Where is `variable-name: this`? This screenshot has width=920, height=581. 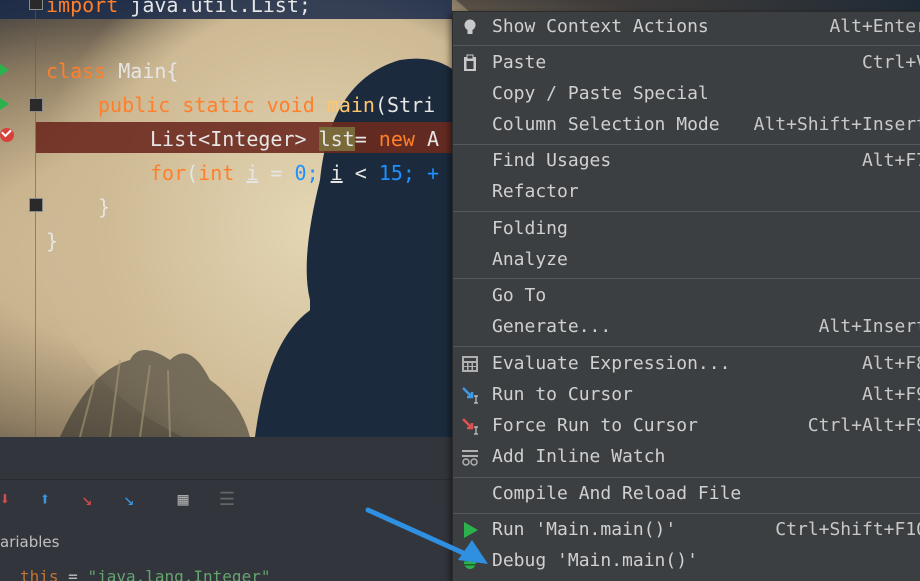 variable-name: this is located at coordinates (39, 574).